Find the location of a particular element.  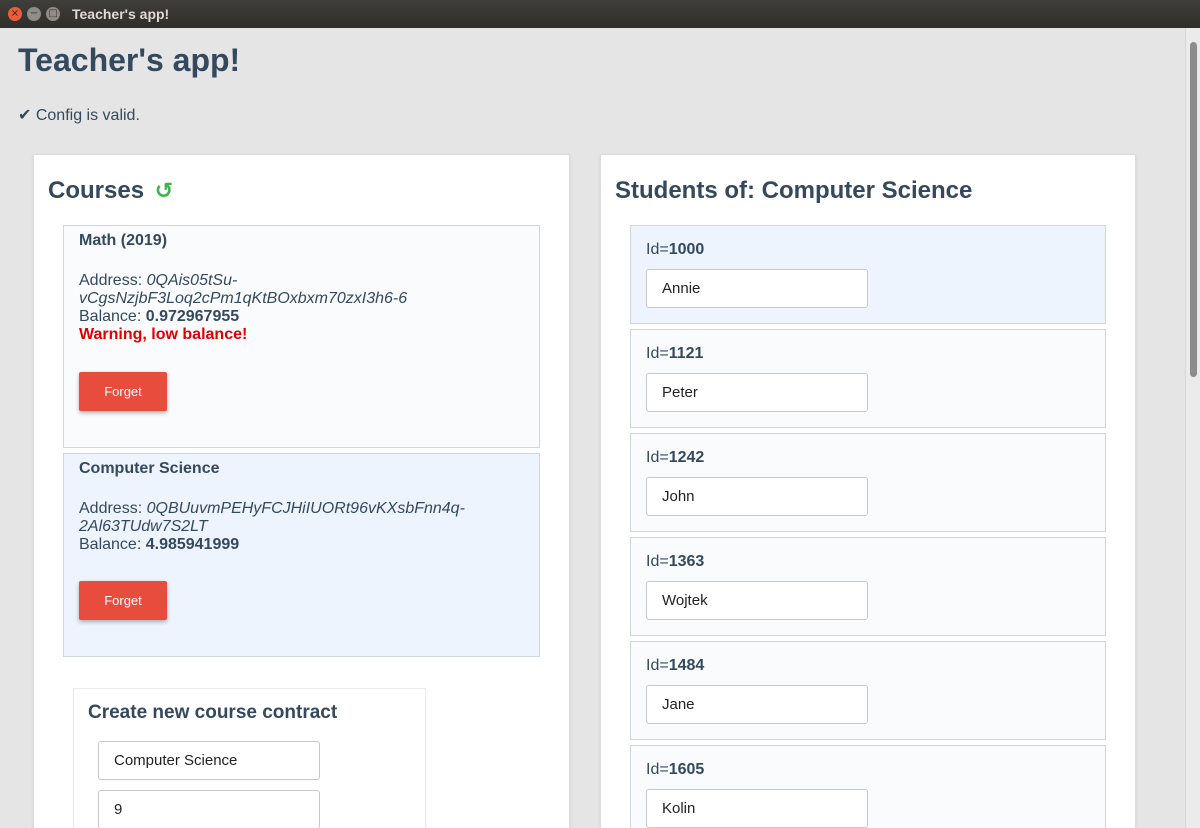

student-card: Id=1605 is located at coordinates (868, 786).